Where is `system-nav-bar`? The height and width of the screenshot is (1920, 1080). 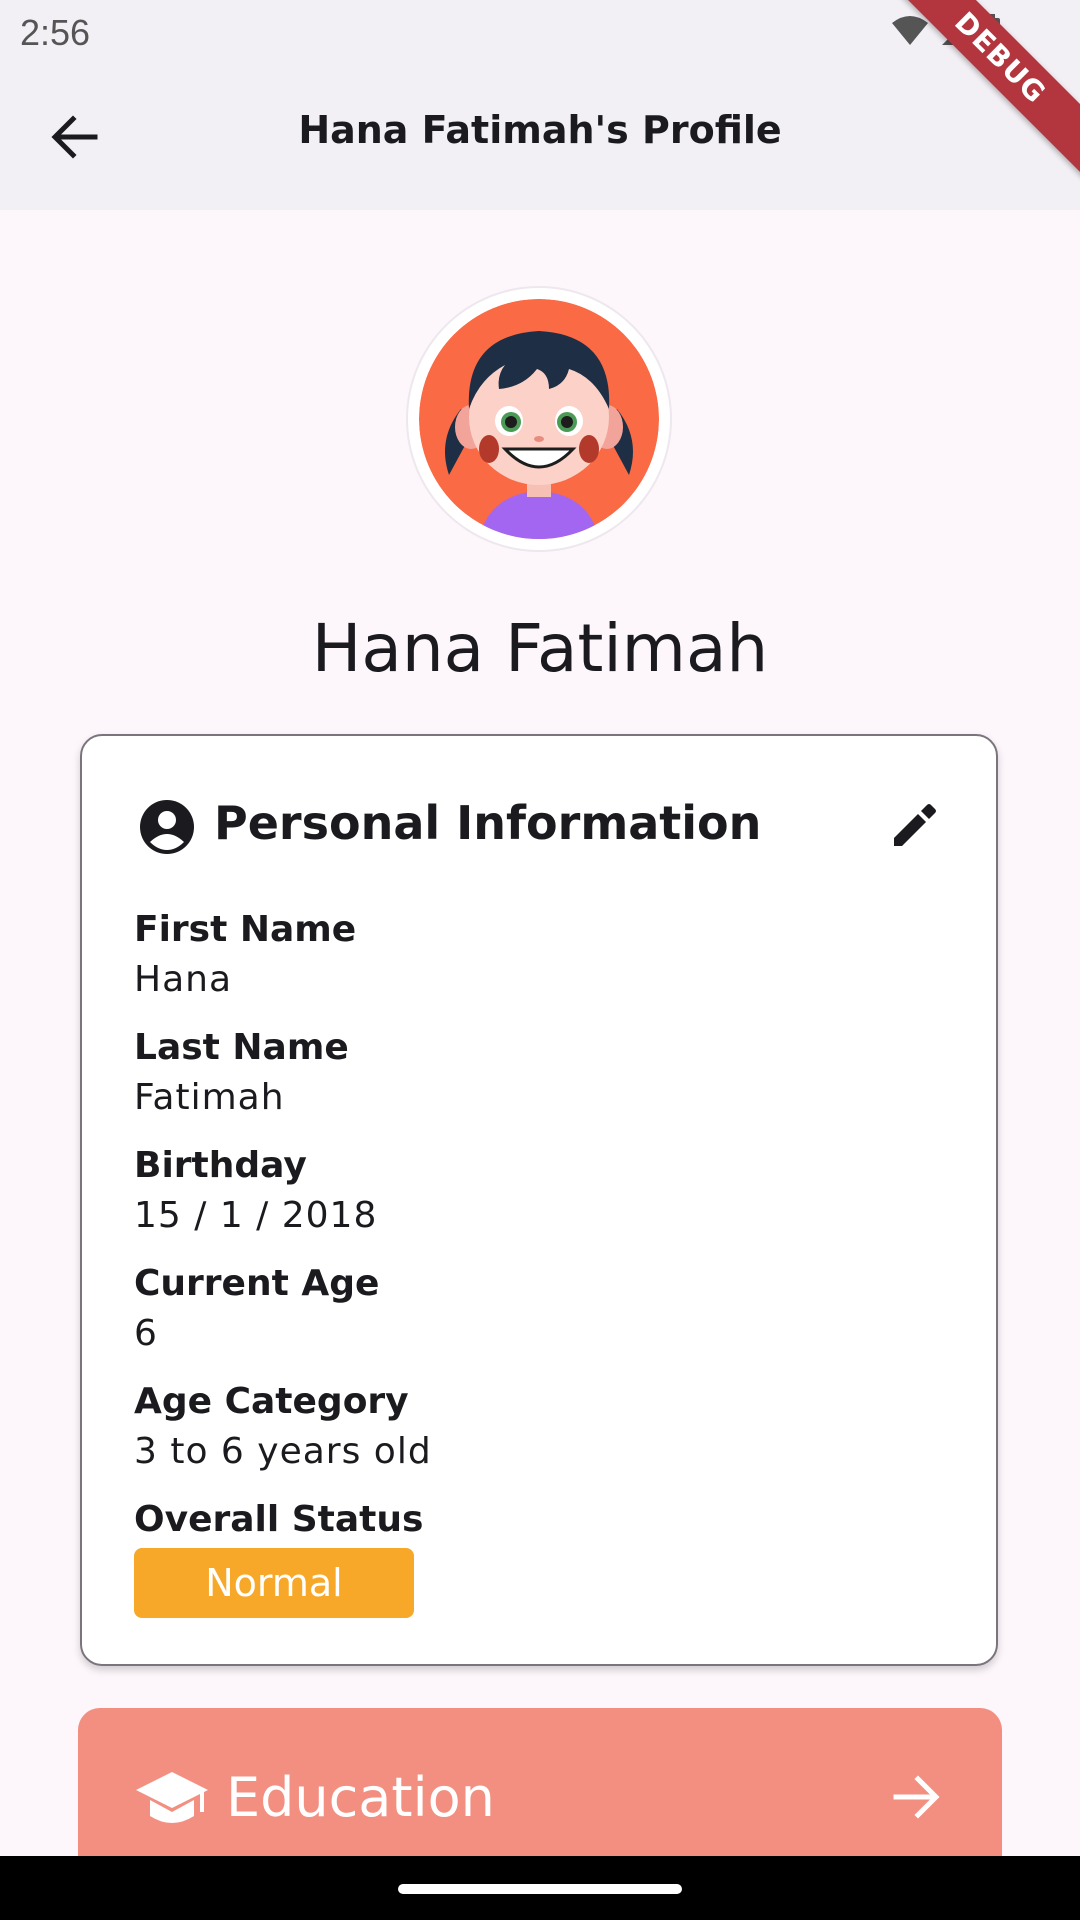 system-nav-bar is located at coordinates (540, 1888).